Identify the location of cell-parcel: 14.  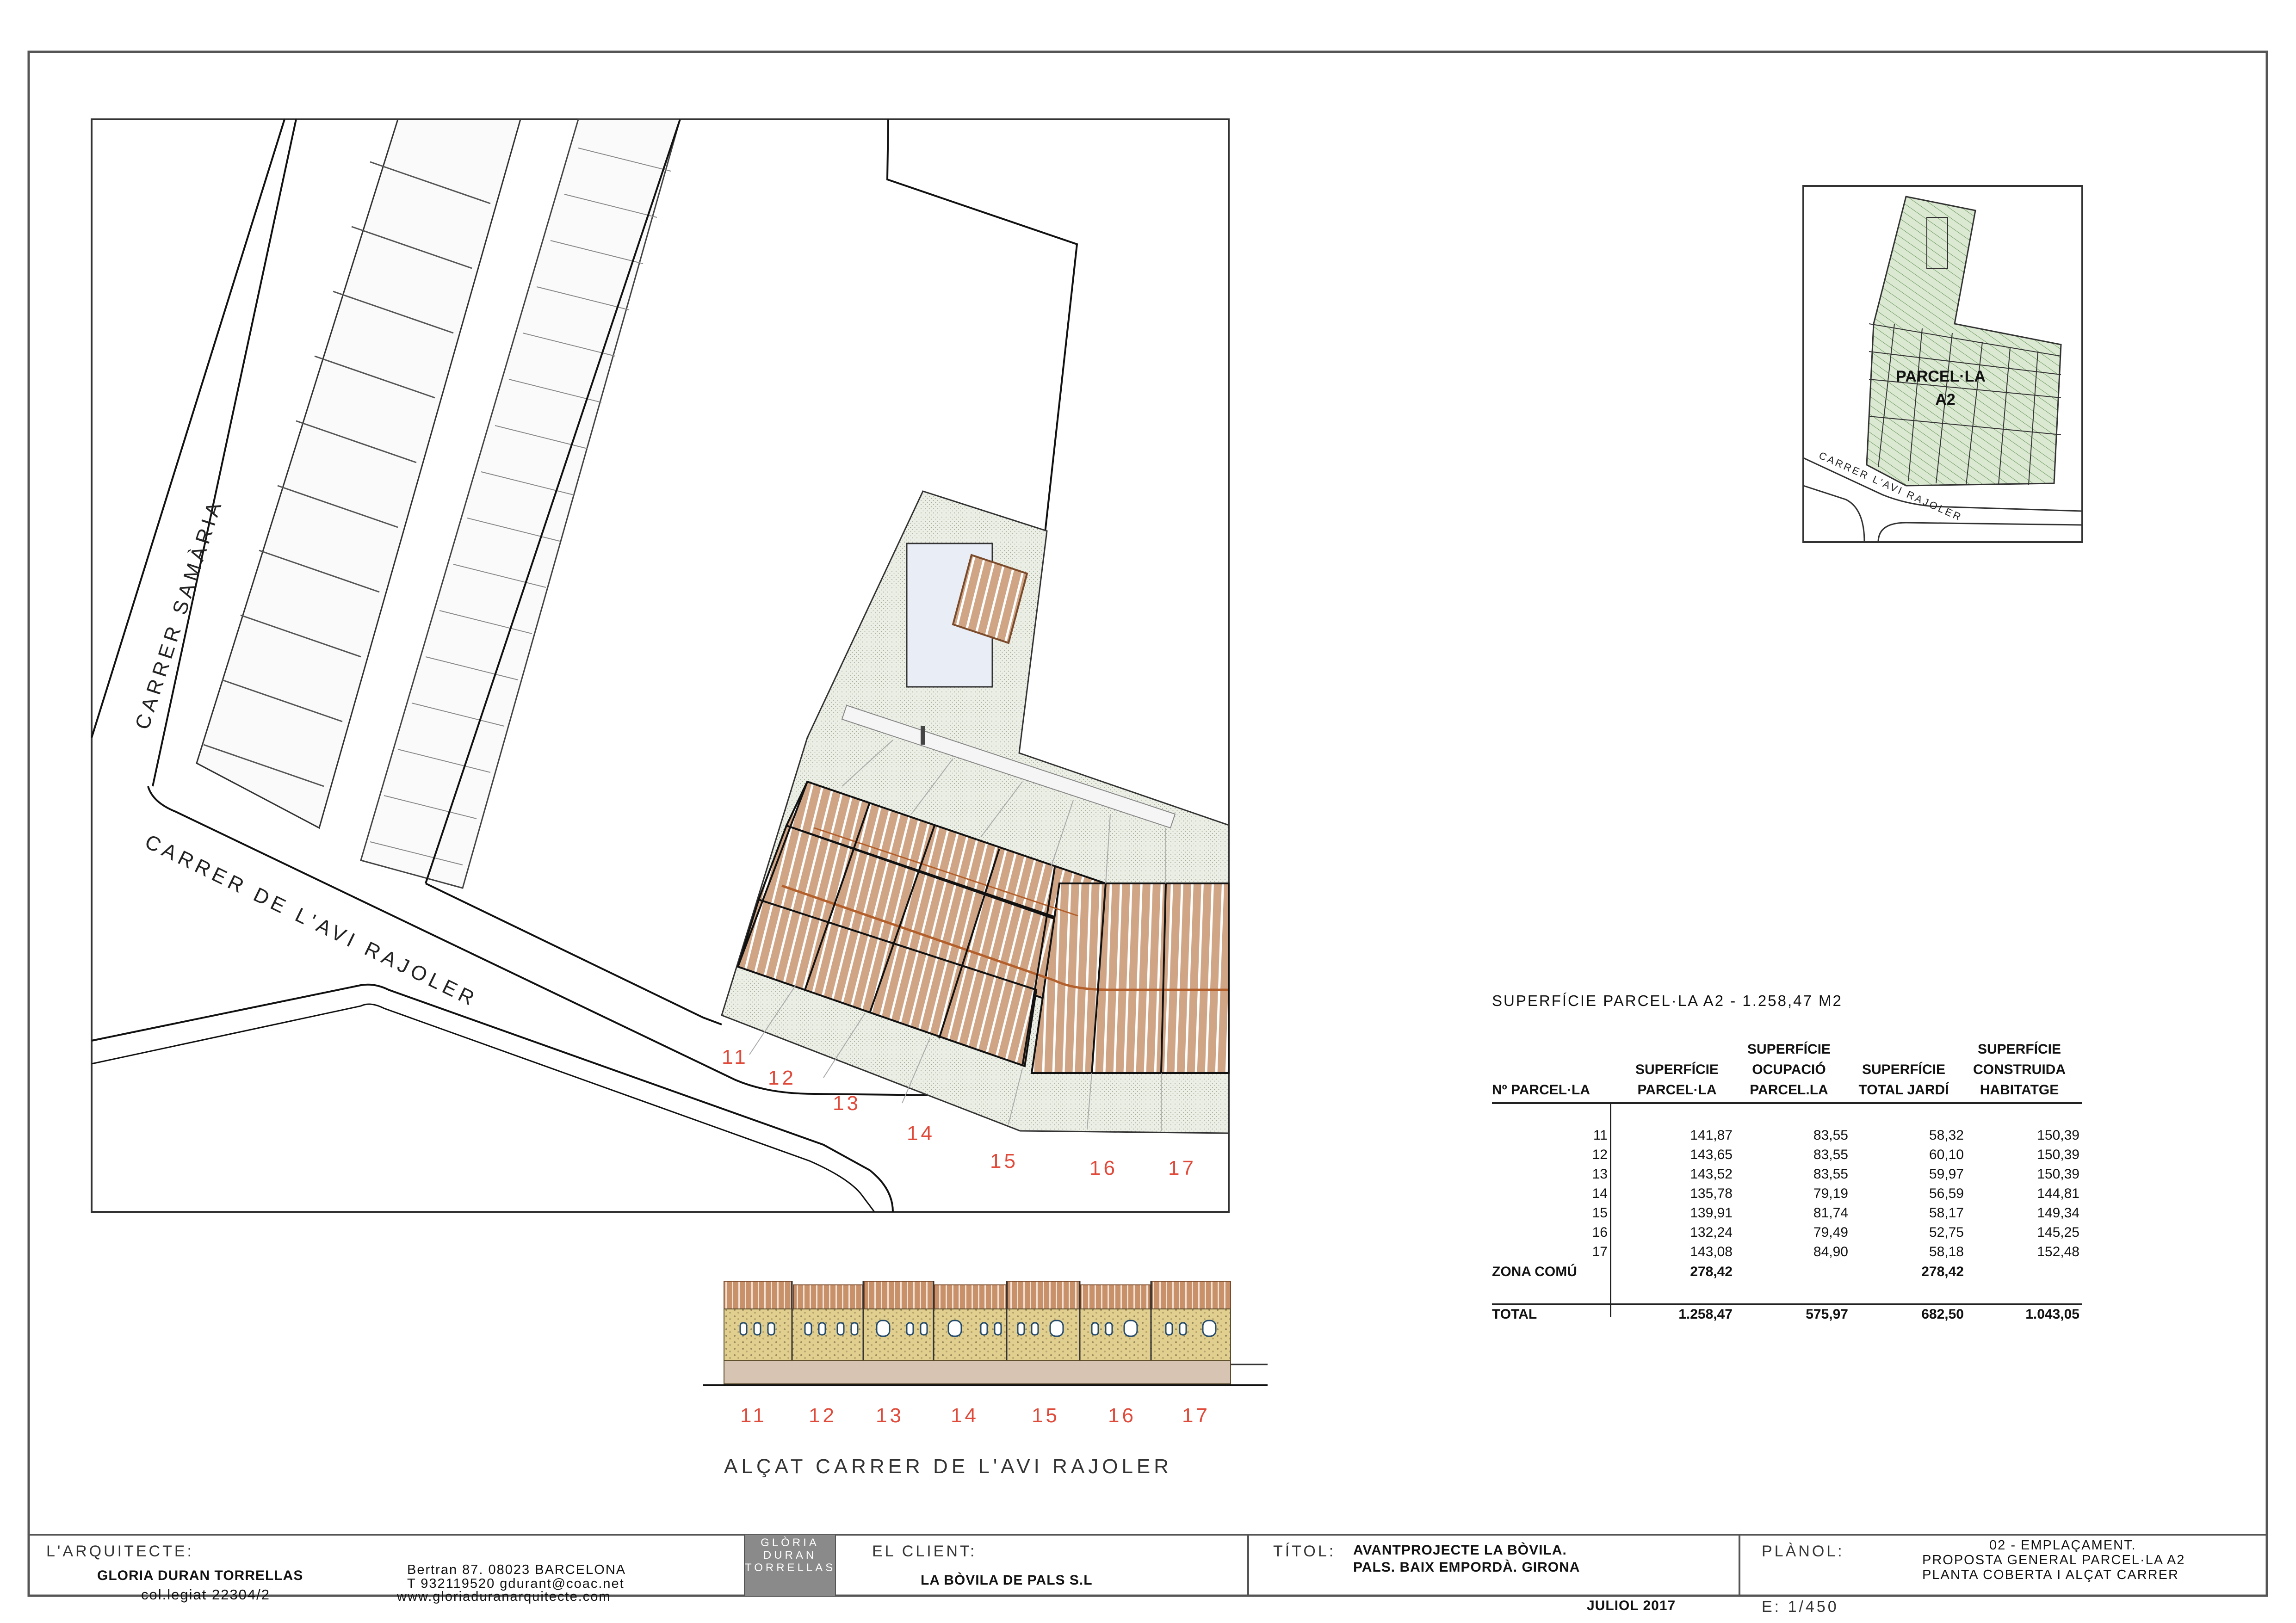
(1600, 1193).